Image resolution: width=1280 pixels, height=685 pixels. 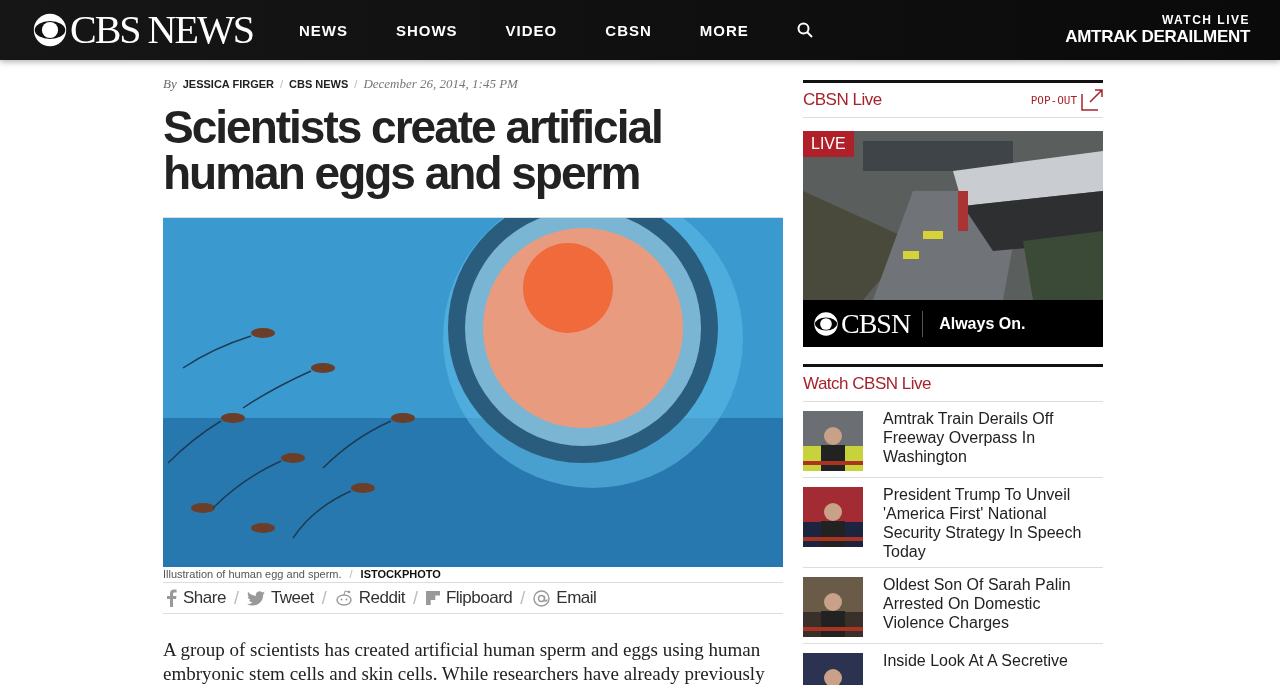 I want to click on facebook-icon, so click(x=172, y=598).